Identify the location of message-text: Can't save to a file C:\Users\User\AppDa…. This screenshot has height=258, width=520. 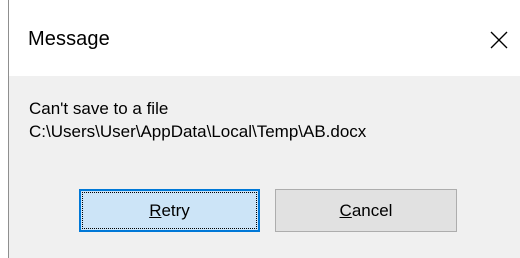
(197, 120).